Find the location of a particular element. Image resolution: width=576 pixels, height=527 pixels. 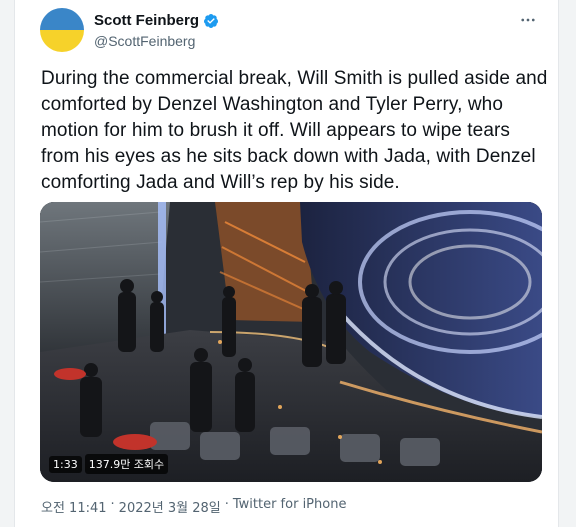

author-display-name: Scott Feinberg is located at coordinates (146, 20).